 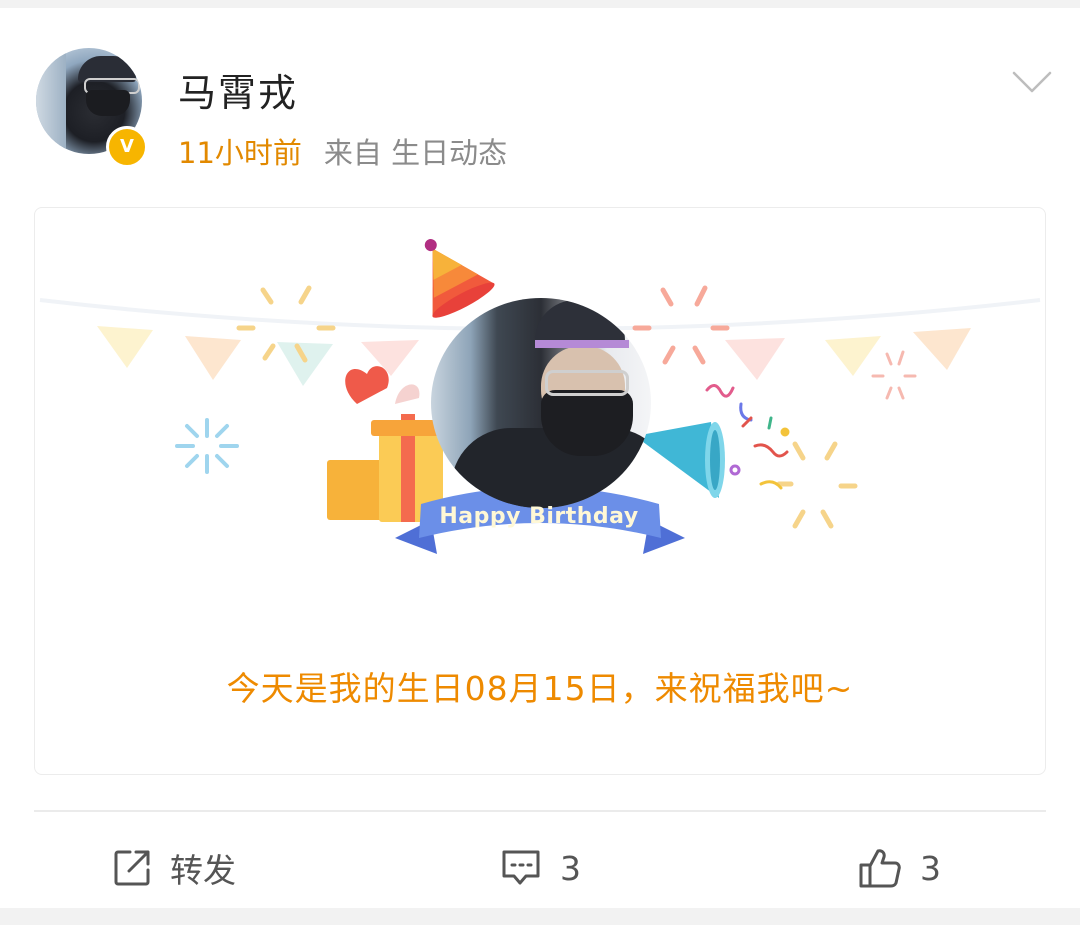 I want to click on comment-icon, so click(x=521, y=867).